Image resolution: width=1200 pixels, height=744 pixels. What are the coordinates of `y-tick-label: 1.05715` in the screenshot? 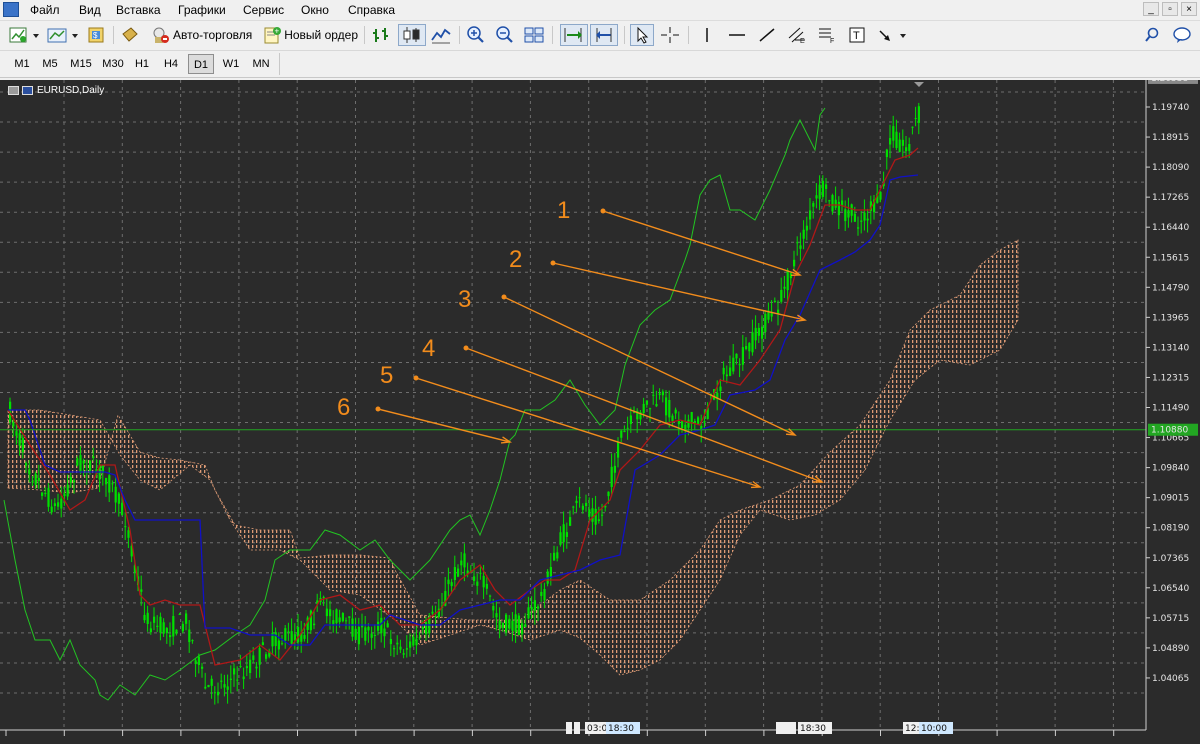 It's located at (1170, 619).